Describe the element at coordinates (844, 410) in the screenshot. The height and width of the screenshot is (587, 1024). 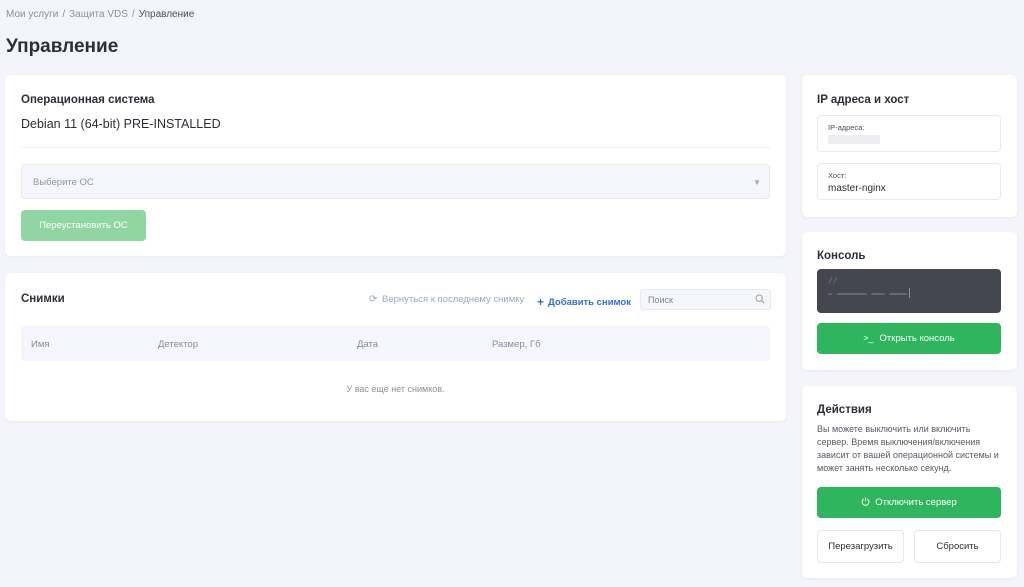
I see `actions-card-title: Действия` at that location.